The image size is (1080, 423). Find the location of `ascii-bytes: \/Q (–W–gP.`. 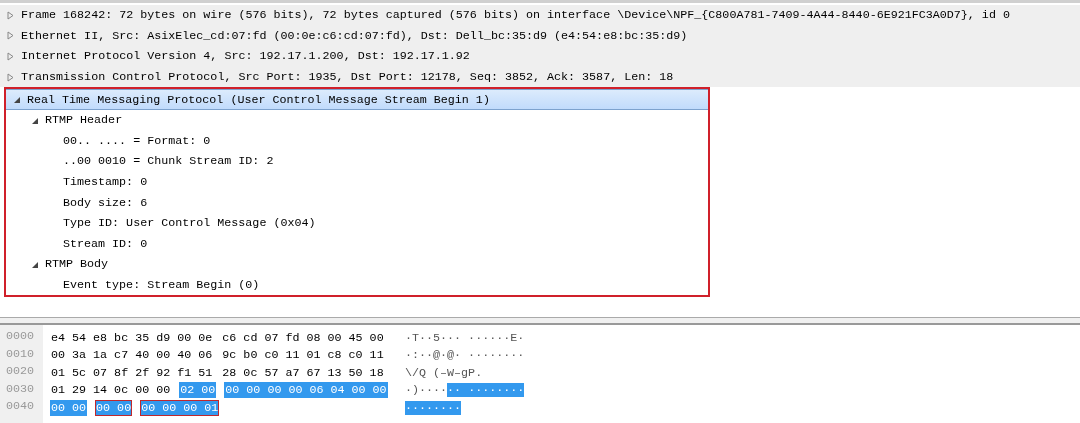

ascii-bytes: \/Q (–W–gP. is located at coordinates (444, 372).